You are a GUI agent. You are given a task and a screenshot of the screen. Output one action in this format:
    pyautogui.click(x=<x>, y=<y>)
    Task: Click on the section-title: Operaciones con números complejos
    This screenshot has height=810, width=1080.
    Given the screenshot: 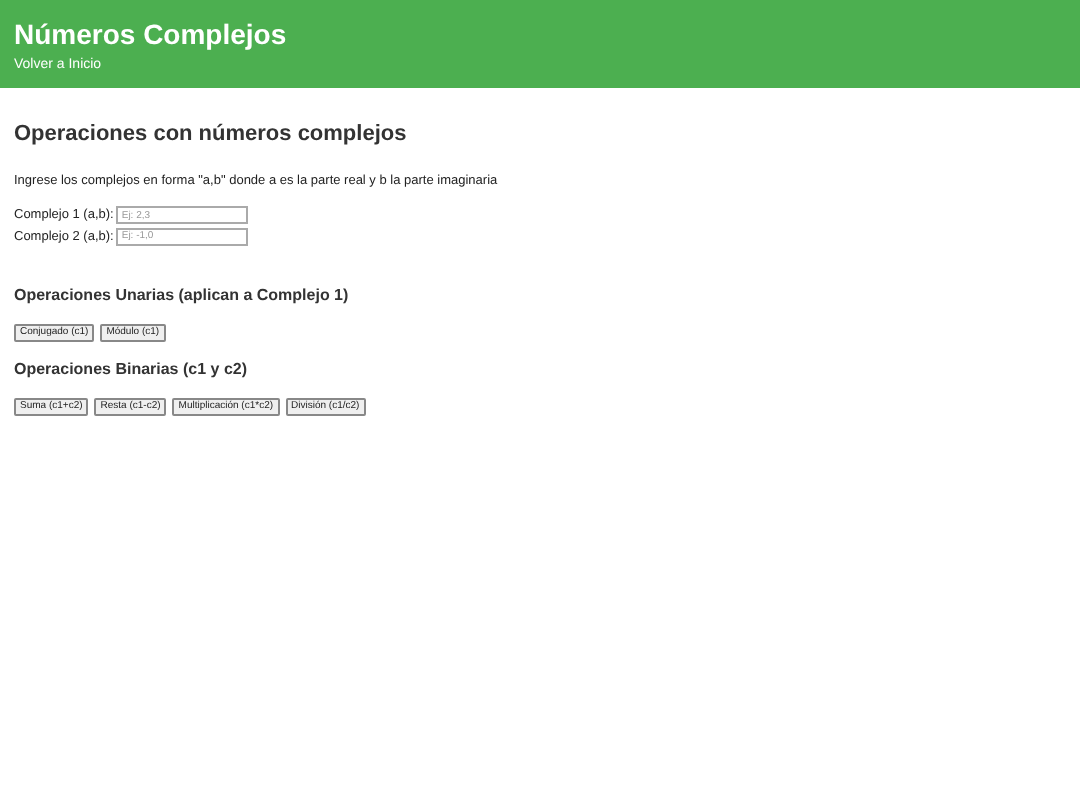 What is the action you would take?
    pyautogui.click(x=210, y=134)
    